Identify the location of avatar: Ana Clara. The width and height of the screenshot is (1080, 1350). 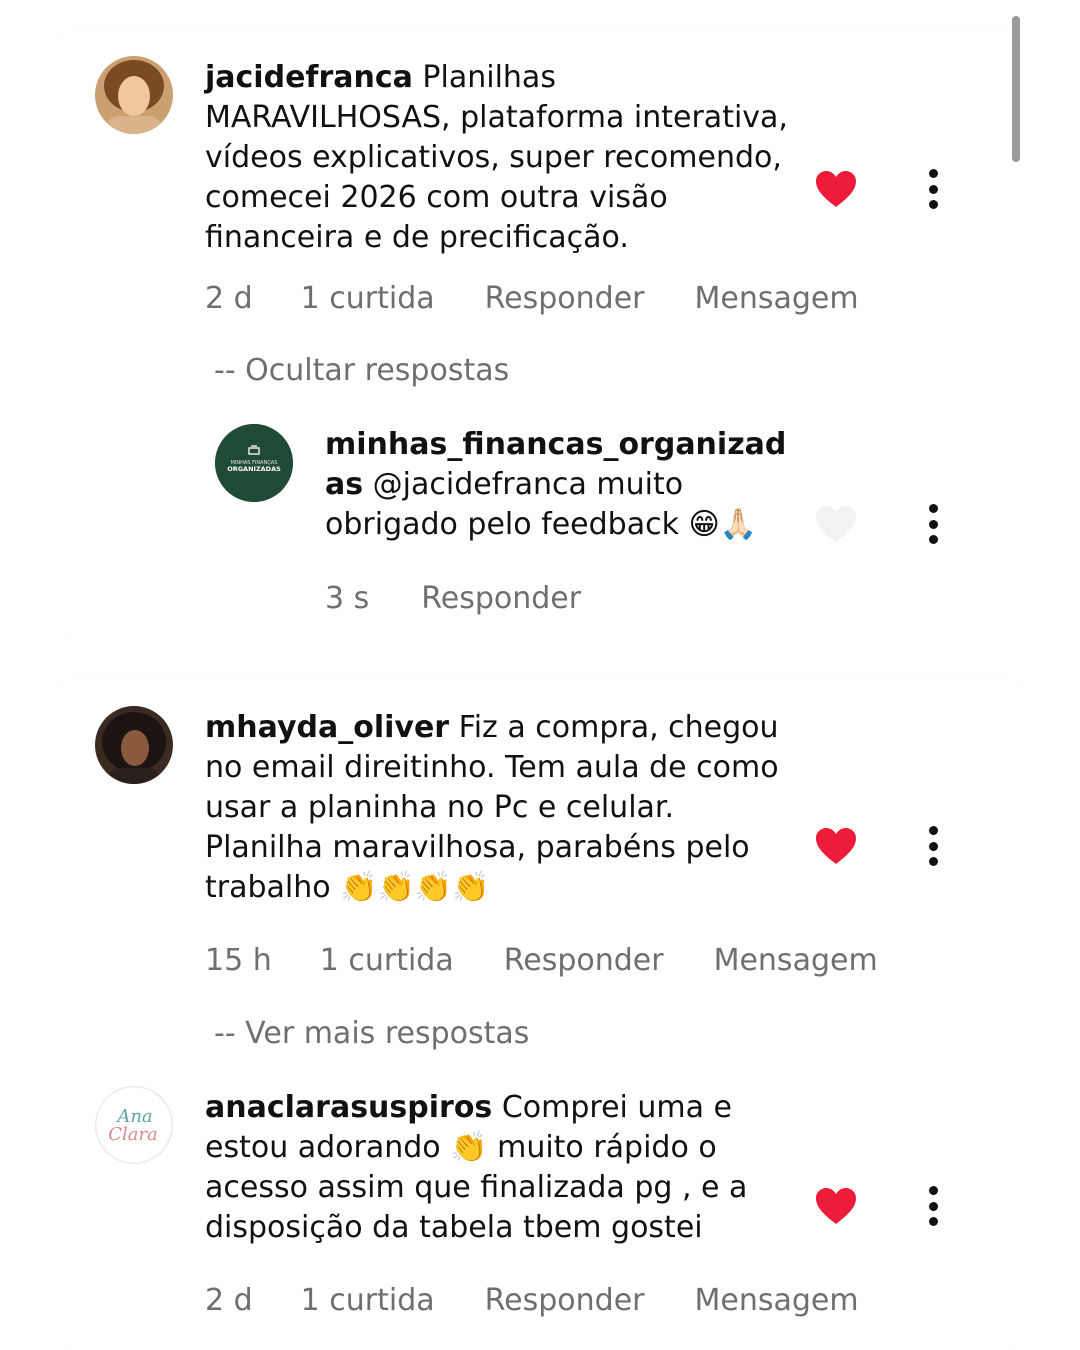
(134, 1125).